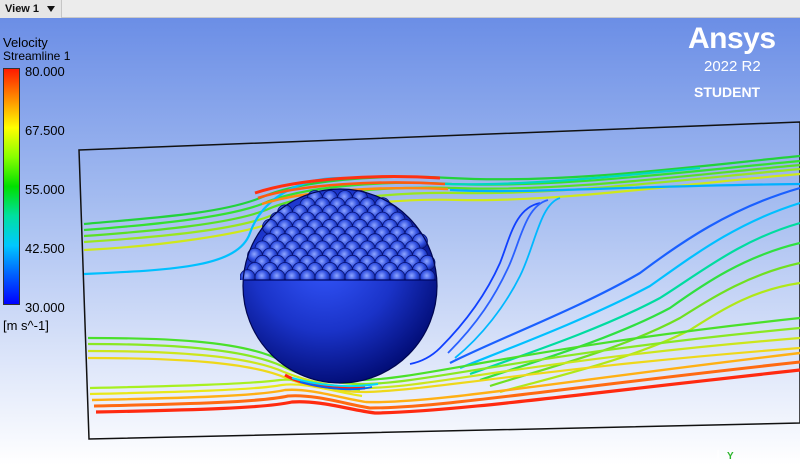 This screenshot has height=465, width=800. What do you see at coordinates (730, 456) in the screenshot?
I see `triad-y-label: Y` at bounding box center [730, 456].